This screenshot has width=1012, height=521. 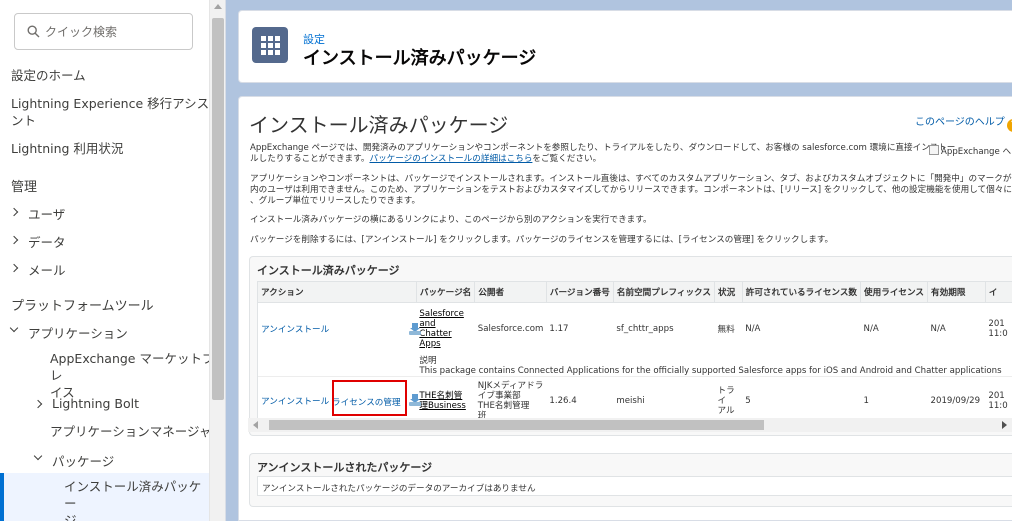 I want to click on package-name-line: Chatter, so click(x=435, y=334).